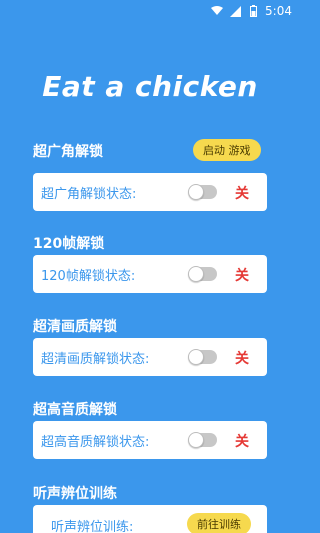 This screenshot has height=533, width=320. What do you see at coordinates (75, 327) in the screenshot?
I see `section-title-hd-quality: 超清画质解锁` at bounding box center [75, 327].